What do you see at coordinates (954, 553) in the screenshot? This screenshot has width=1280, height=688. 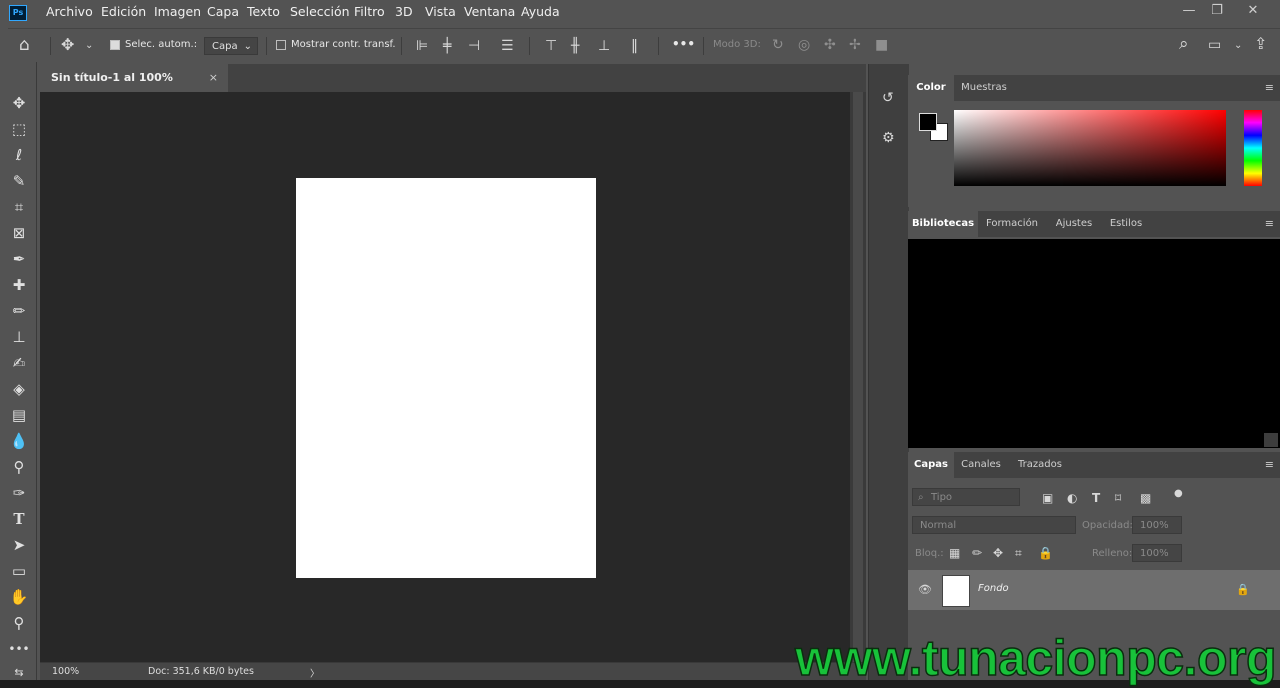 I see `lock-transparency-icon: ▦` at bounding box center [954, 553].